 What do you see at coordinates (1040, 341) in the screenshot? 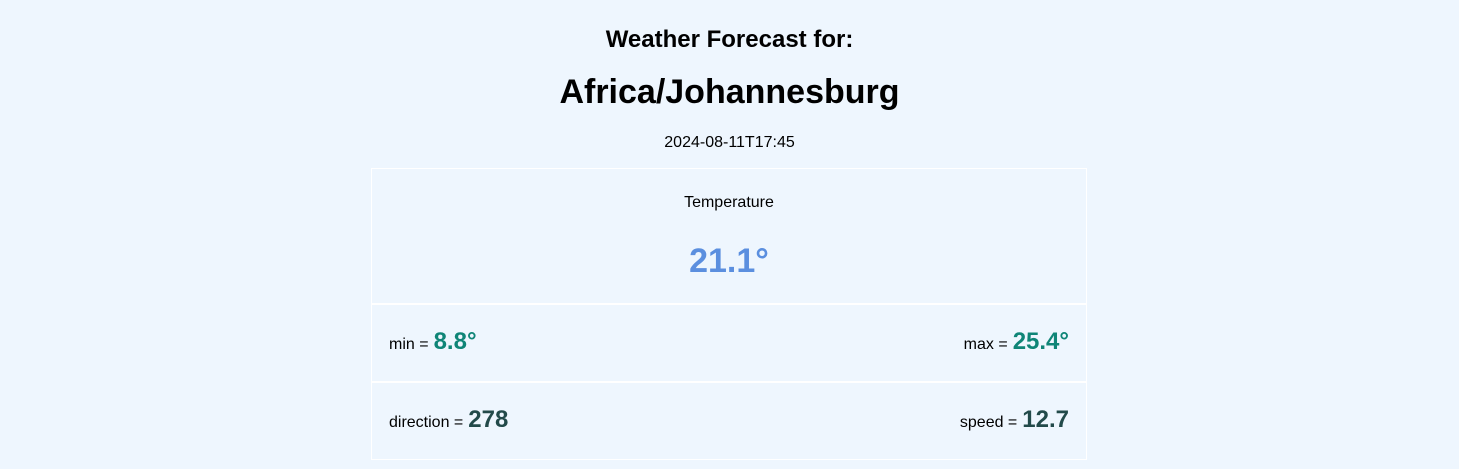
I see `max-value: 25.4°` at bounding box center [1040, 341].